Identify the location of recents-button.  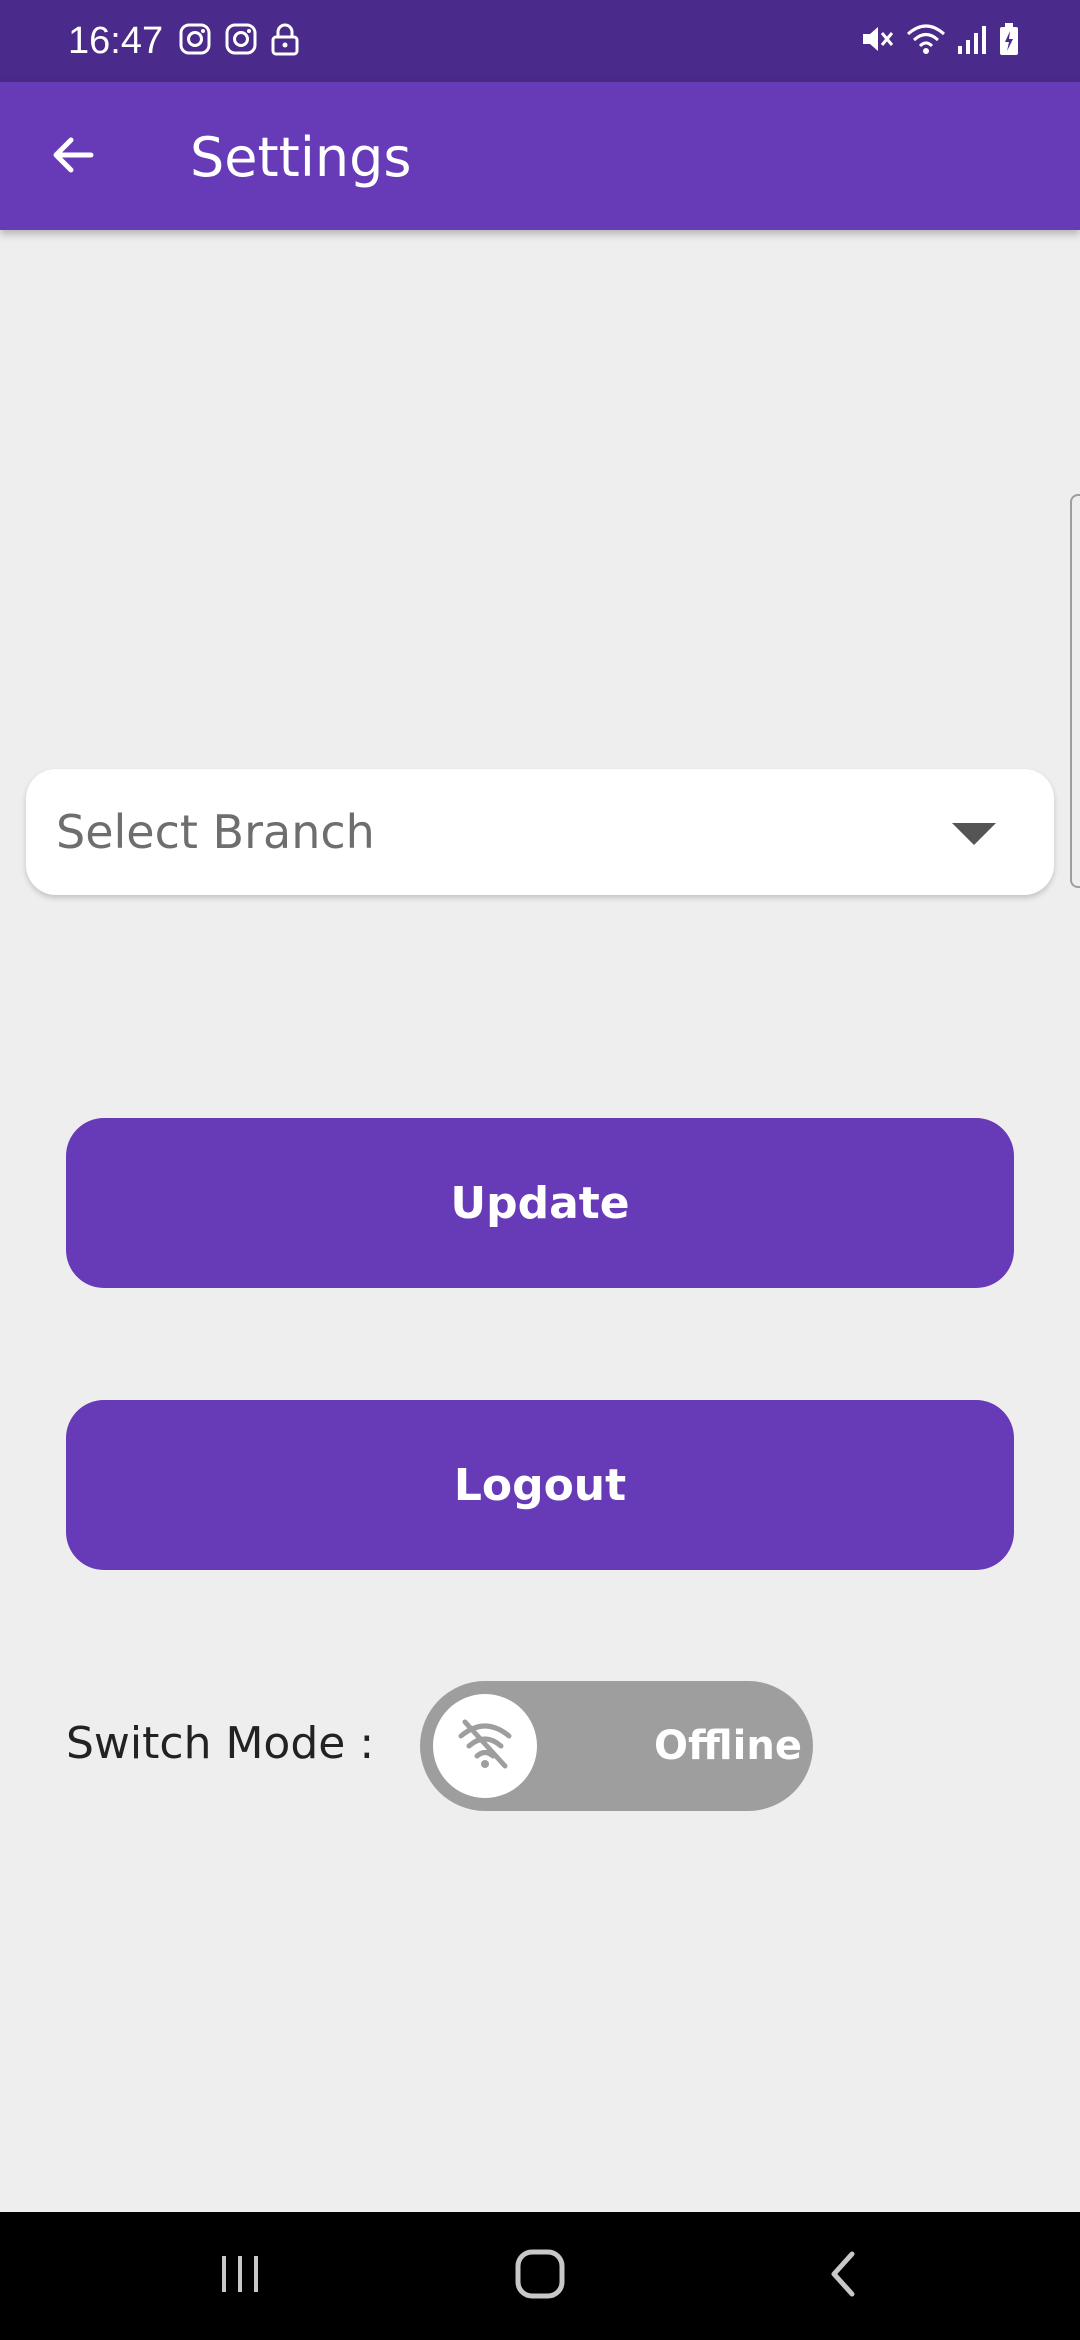
(240, 2276).